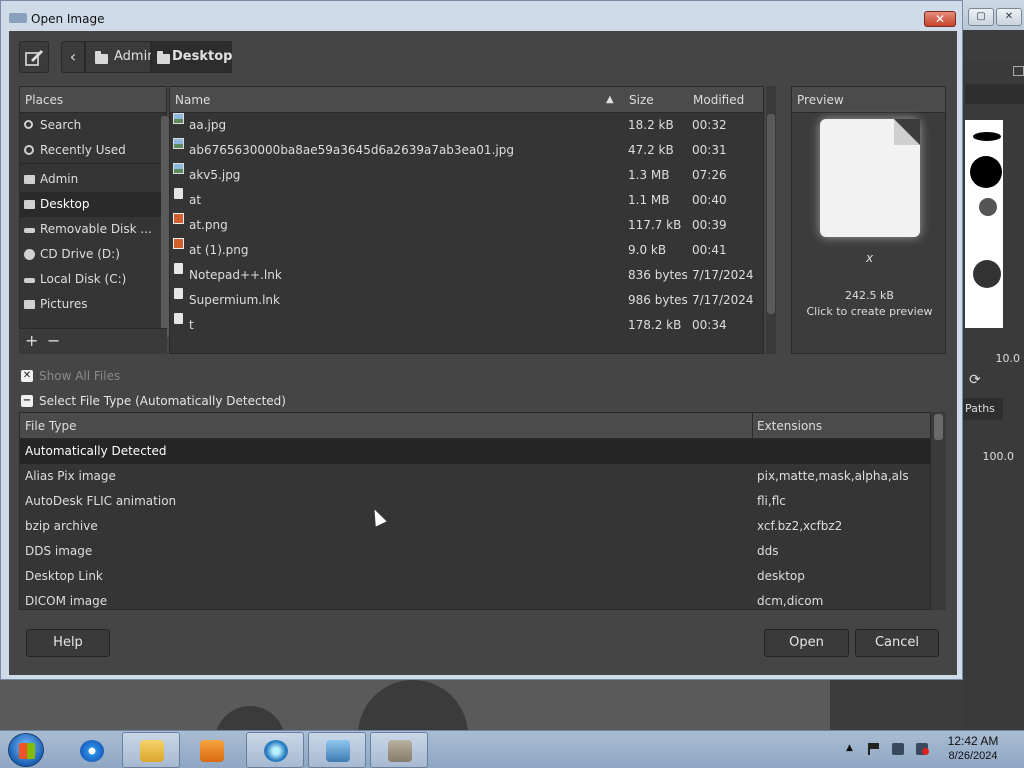 The height and width of the screenshot is (768, 1024). Describe the element at coordinates (475, 599) in the screenshot. I see `file-type-row: DICOM image dcm,dicom` at that location.